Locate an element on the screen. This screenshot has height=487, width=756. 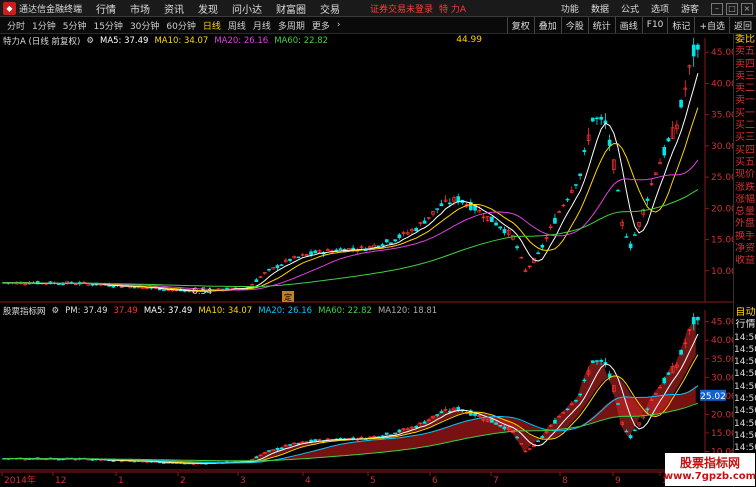
ding-label: 定 is located at coordinates (288, 297).